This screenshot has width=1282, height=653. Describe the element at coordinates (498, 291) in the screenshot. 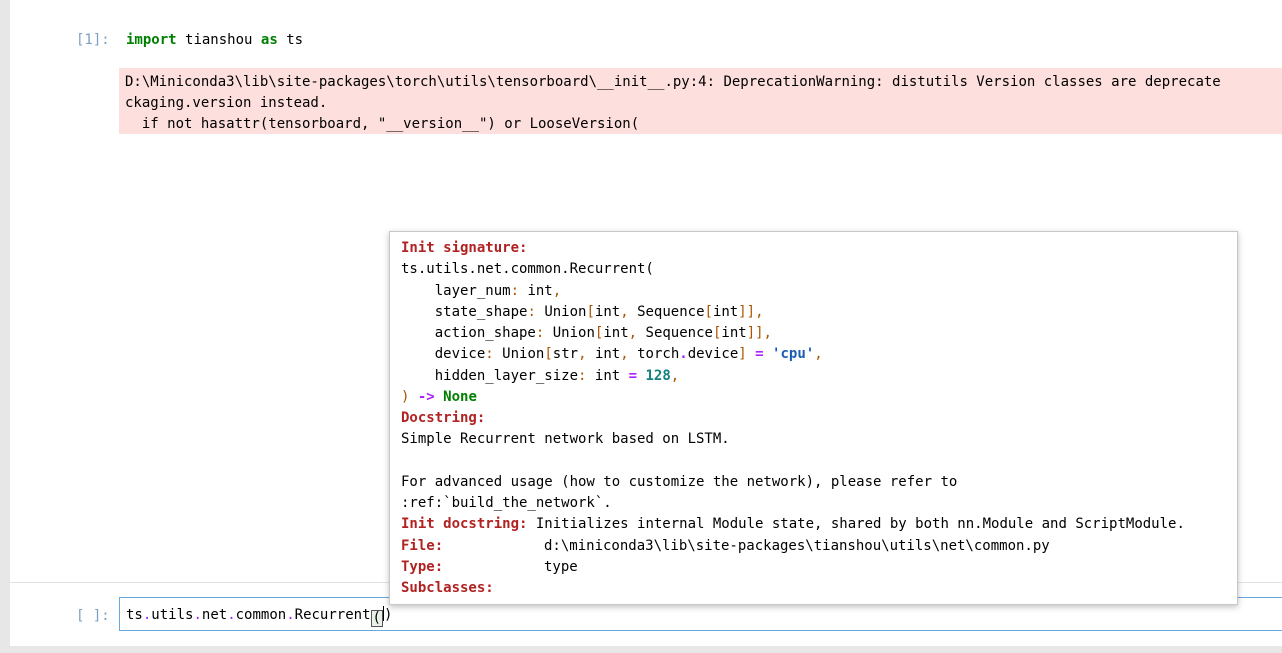

I see `param-layer-num: layer_num: int,` at that location.